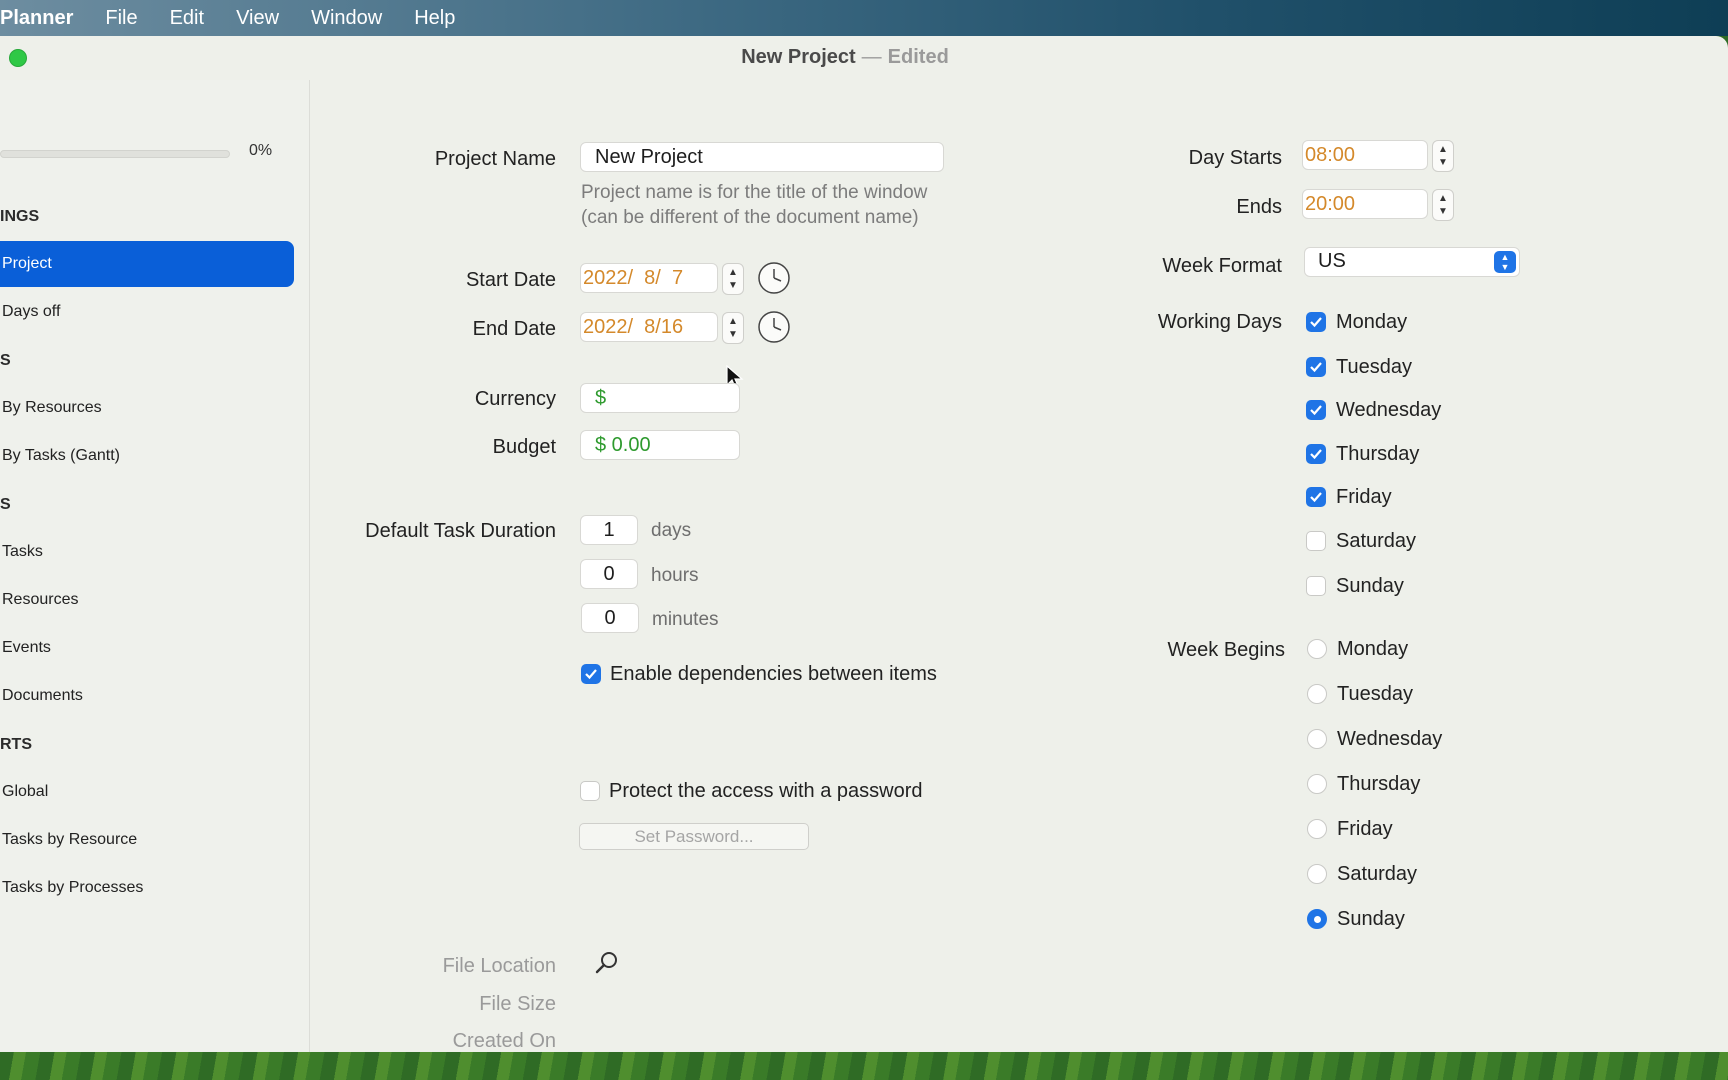 This screenshot has width=1728, height=1080. Describe the element at coordinates (649, 278) in the screenshot. I see `start-date-input` at that location.